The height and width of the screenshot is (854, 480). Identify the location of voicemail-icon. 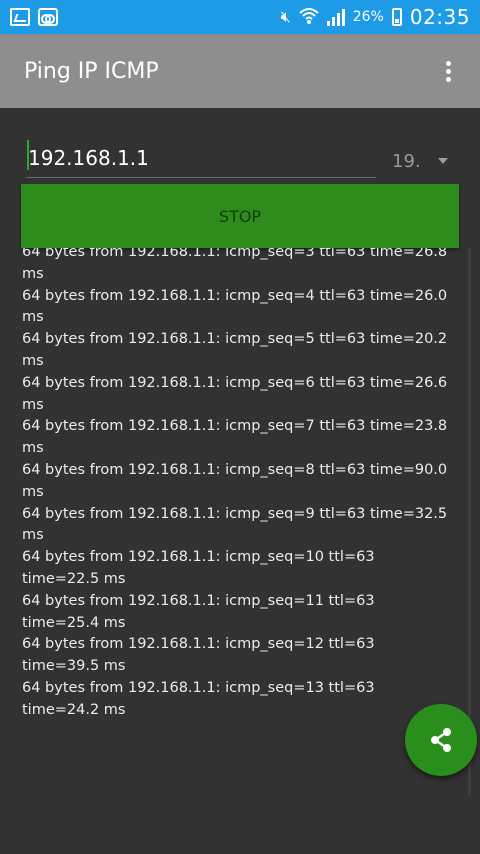
(48, 17).